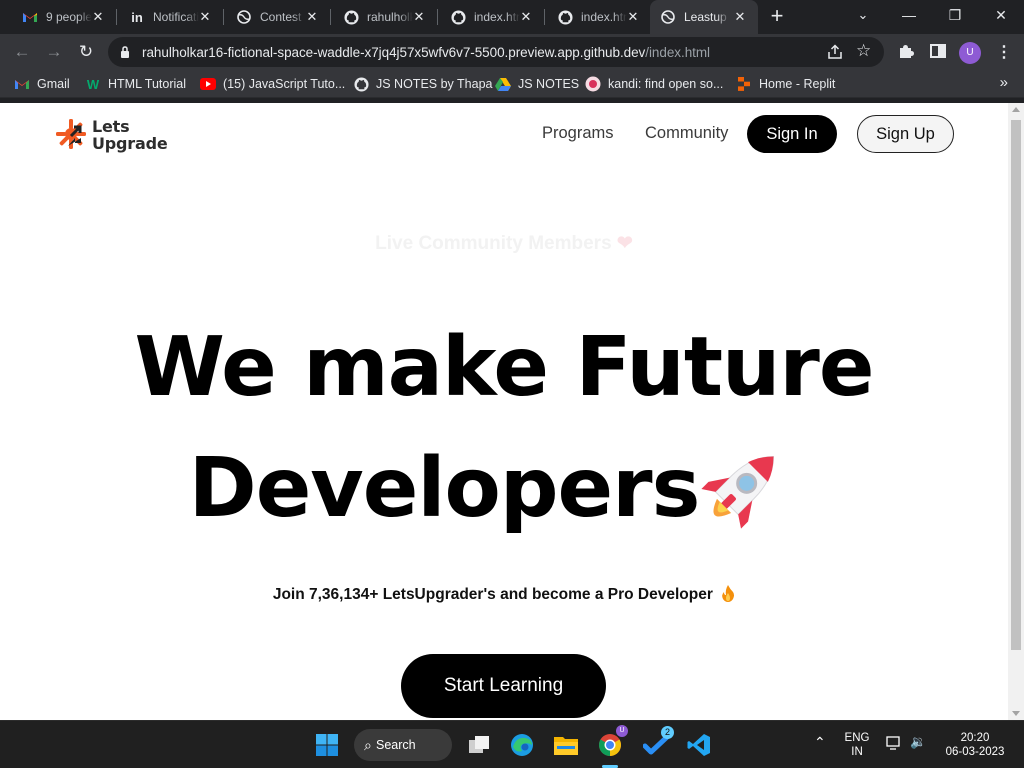 The image size is (1024, 768). What do you see at coordinates (622, 731) in the screenshot?
I see `chrome-profile-badge: U` at bounding box center [622, 731].